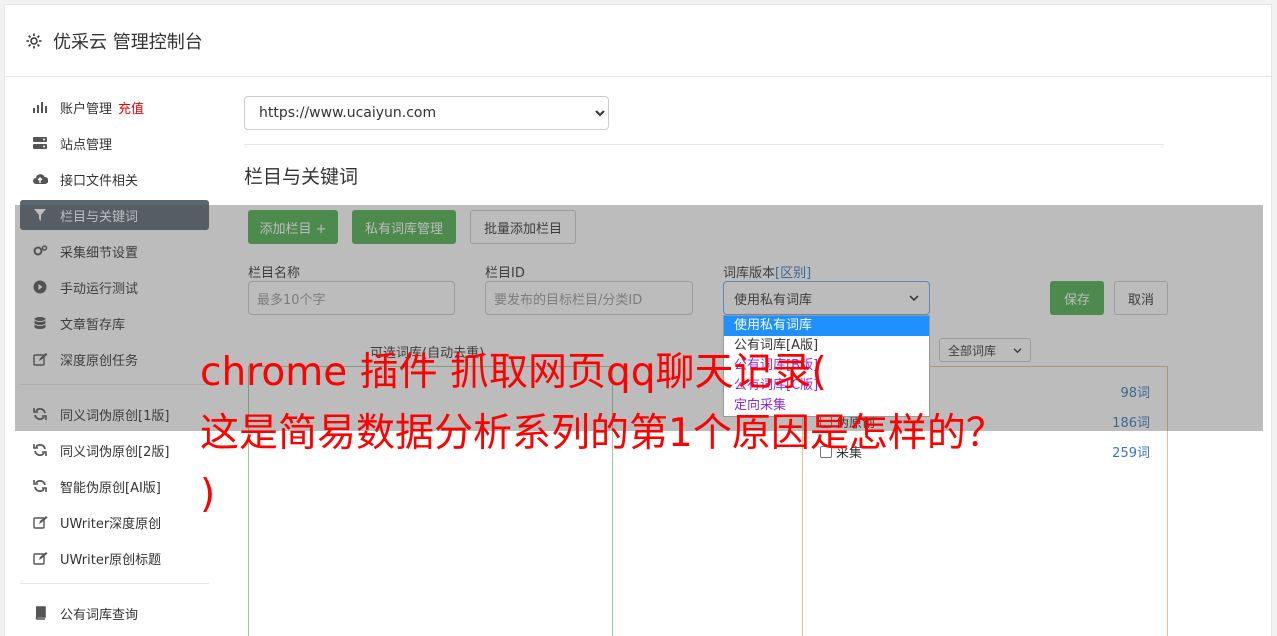  I want to click on watermark-line-3: ), so click(208, 494).